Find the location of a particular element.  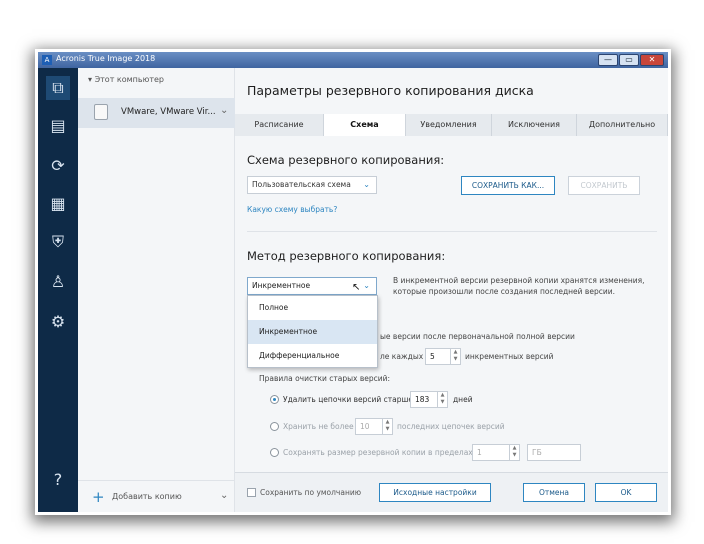

mouse-cursor-icon: ↖ is located at coordinates (356, 287).